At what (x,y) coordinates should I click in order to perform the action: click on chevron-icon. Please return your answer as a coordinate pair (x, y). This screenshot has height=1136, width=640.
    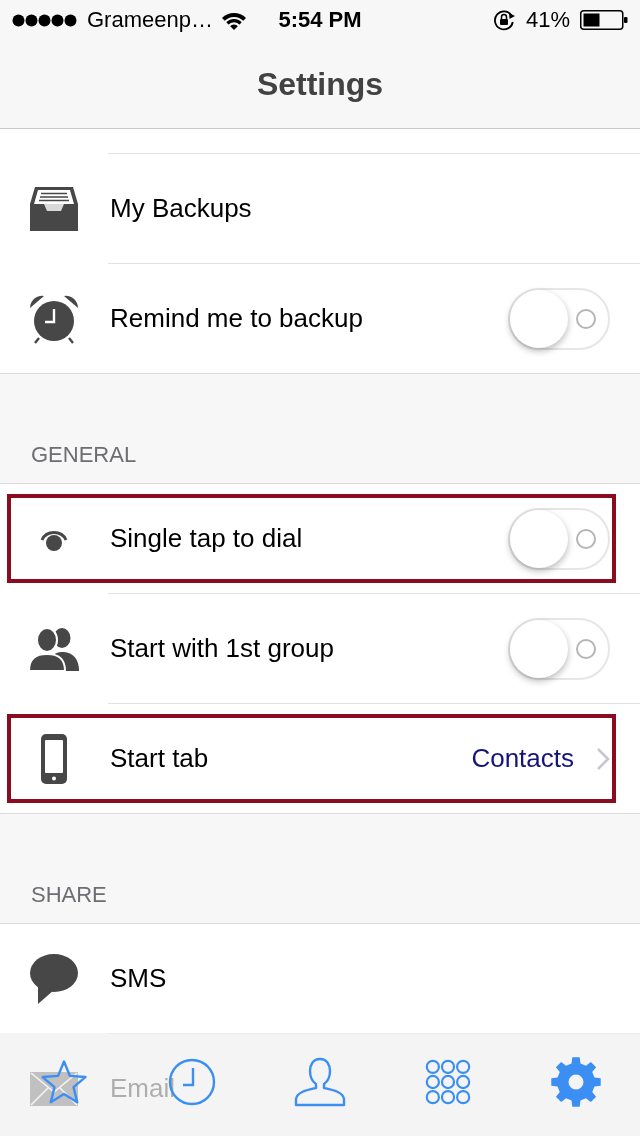
    Looking at the image, I should click on (603, 758).